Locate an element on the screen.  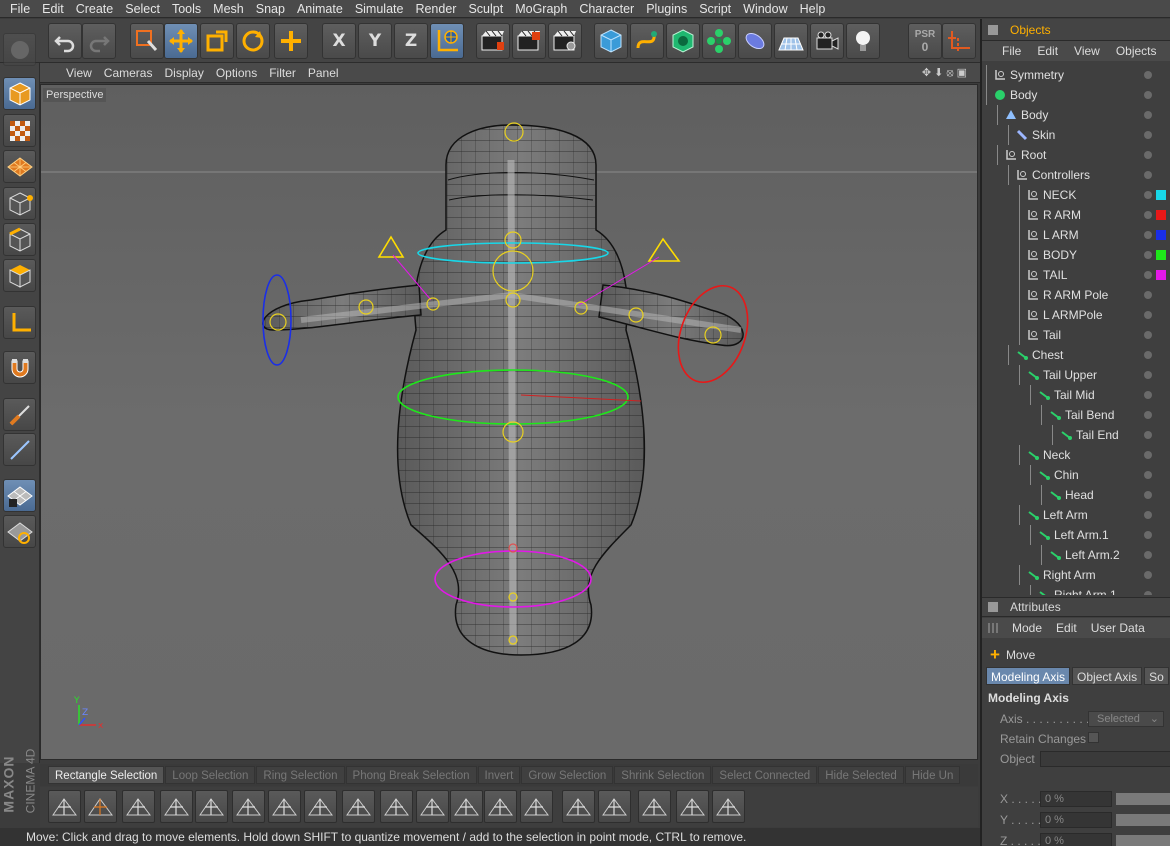
object-item: L ARMPole is located at coordinates (1065, 315).